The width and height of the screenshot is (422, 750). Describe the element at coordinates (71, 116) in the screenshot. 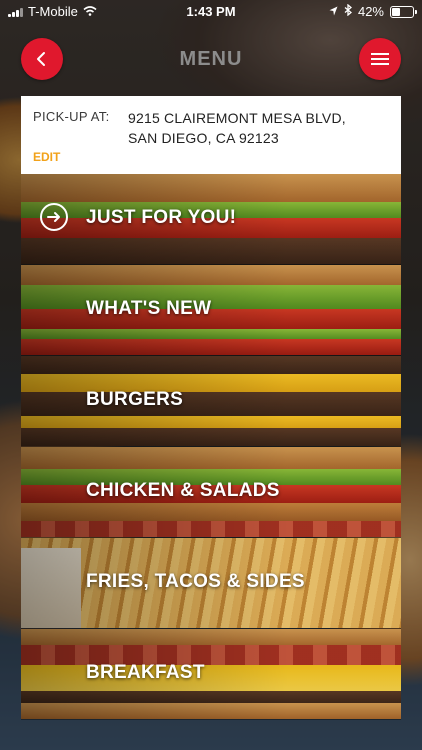

I see `pickup-label: PICK-UP AT:` at that location.